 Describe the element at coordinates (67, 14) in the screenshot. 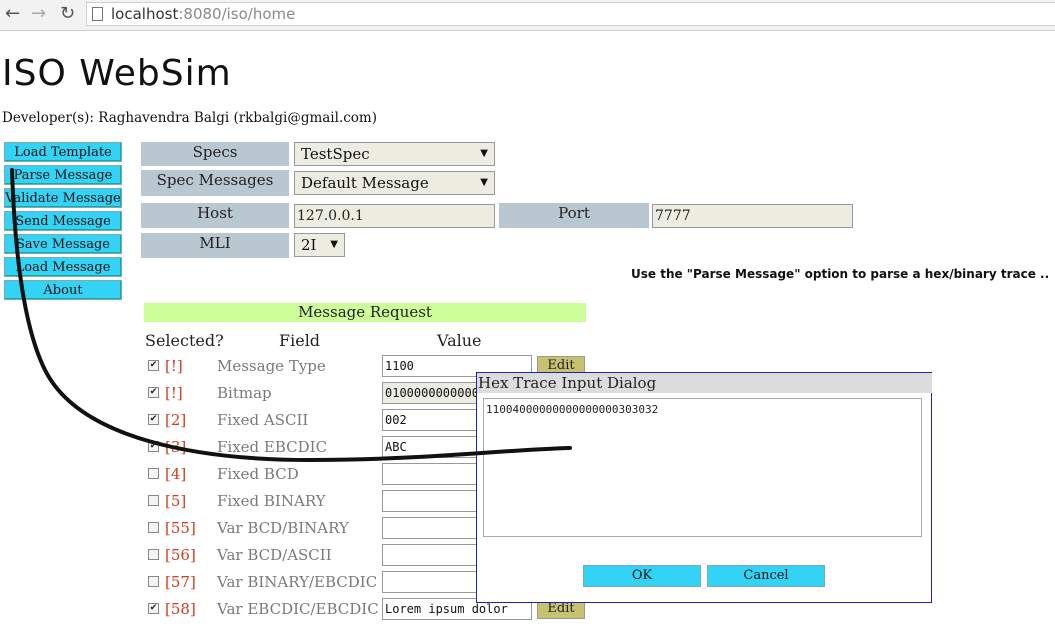

I see `reload-icon: ↻` at that location.